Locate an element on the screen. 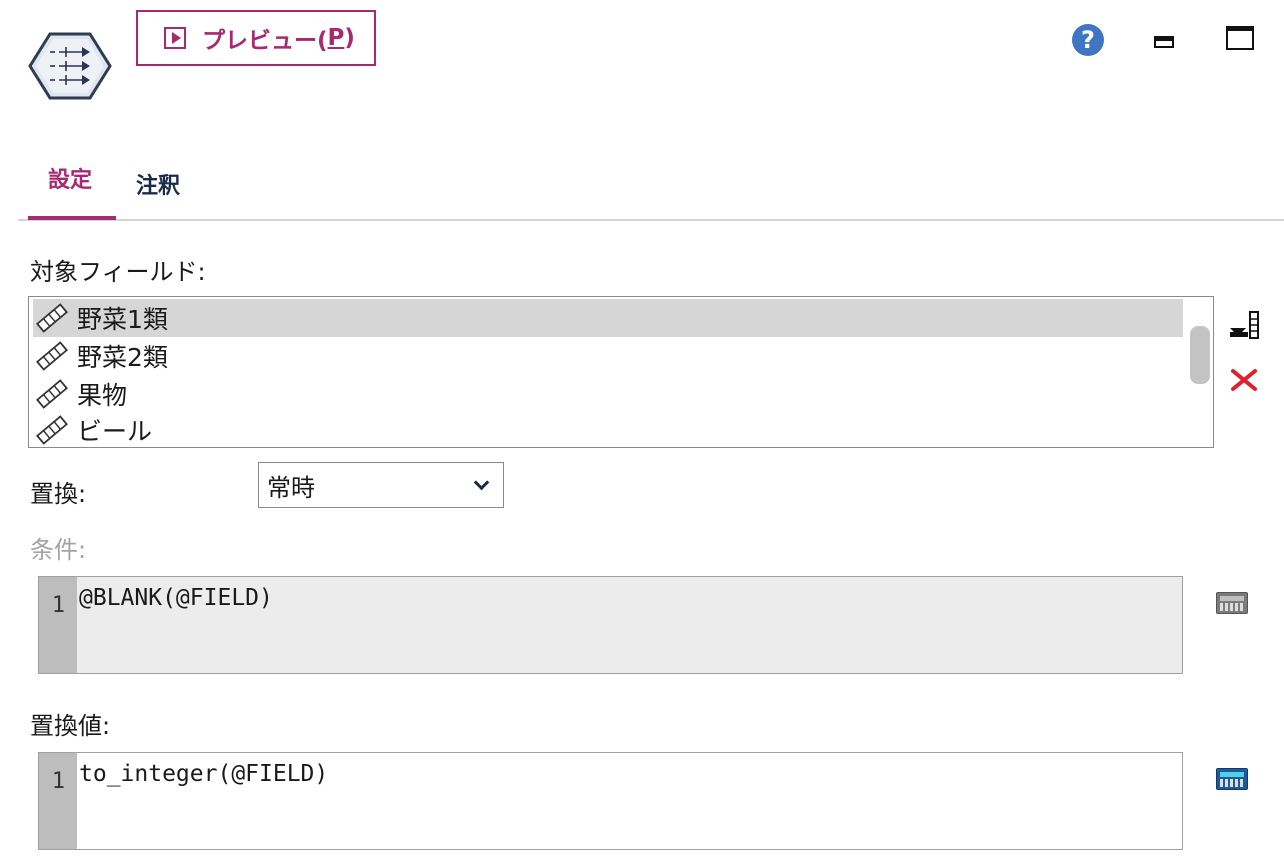  field-name: ビール is located at coordinates (115, 431).